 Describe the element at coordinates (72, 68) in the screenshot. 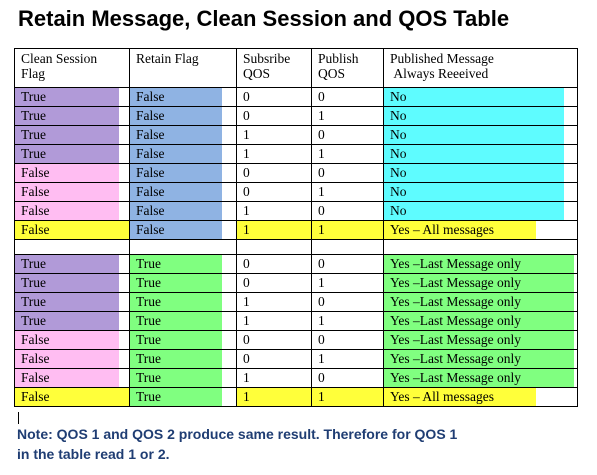

I see `header-clean-session: Clean Session Flag` at that location.